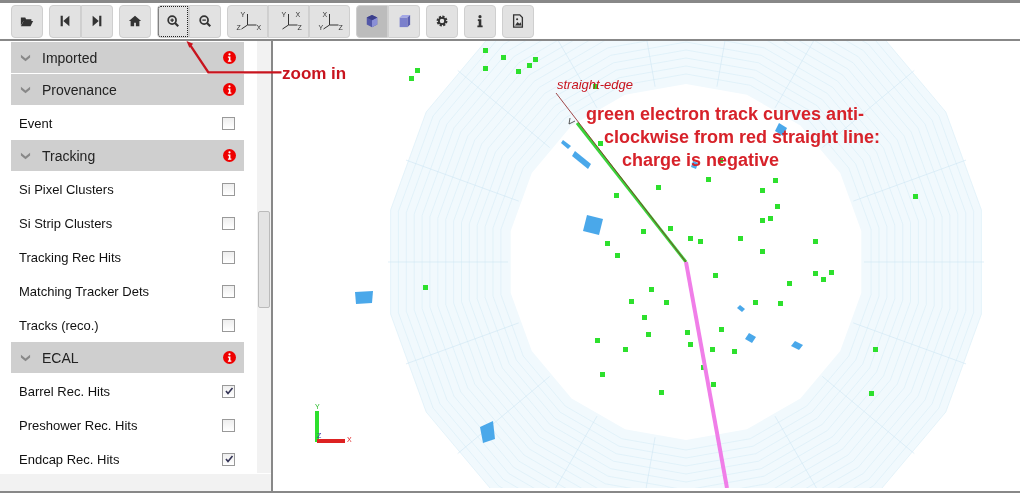 This screenshot has height=493, width=1020. I want to click on layer-label: Endcap Rec. Hits, so click(70, 459).